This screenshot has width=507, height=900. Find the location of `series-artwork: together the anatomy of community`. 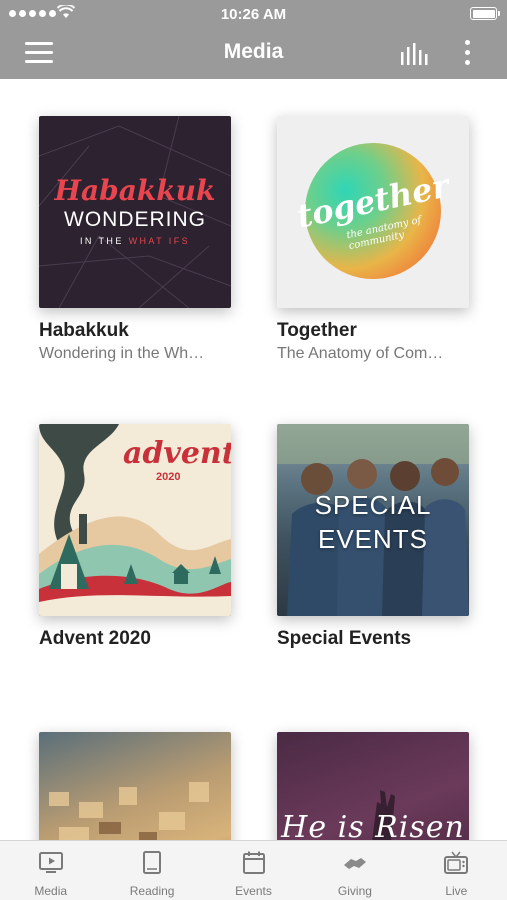

series-artwork: together the anatomy of community is located at coordinates (373, 212).